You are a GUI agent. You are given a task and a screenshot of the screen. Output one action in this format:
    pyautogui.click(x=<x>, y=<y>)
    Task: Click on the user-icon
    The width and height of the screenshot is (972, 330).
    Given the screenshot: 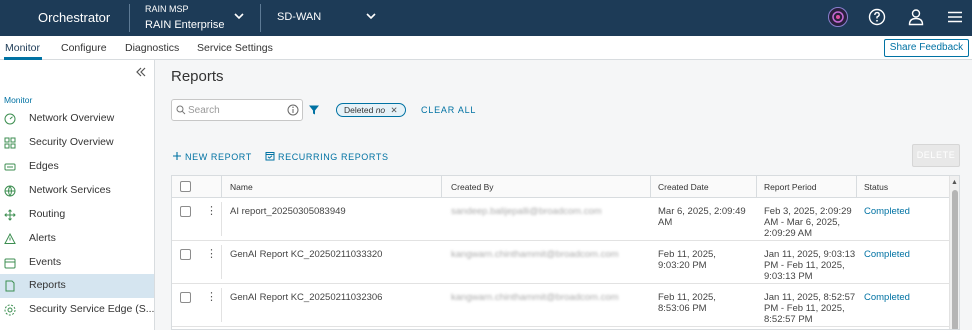 What is the action you would take?
    pyautogui.click(x=916, y=17)
    